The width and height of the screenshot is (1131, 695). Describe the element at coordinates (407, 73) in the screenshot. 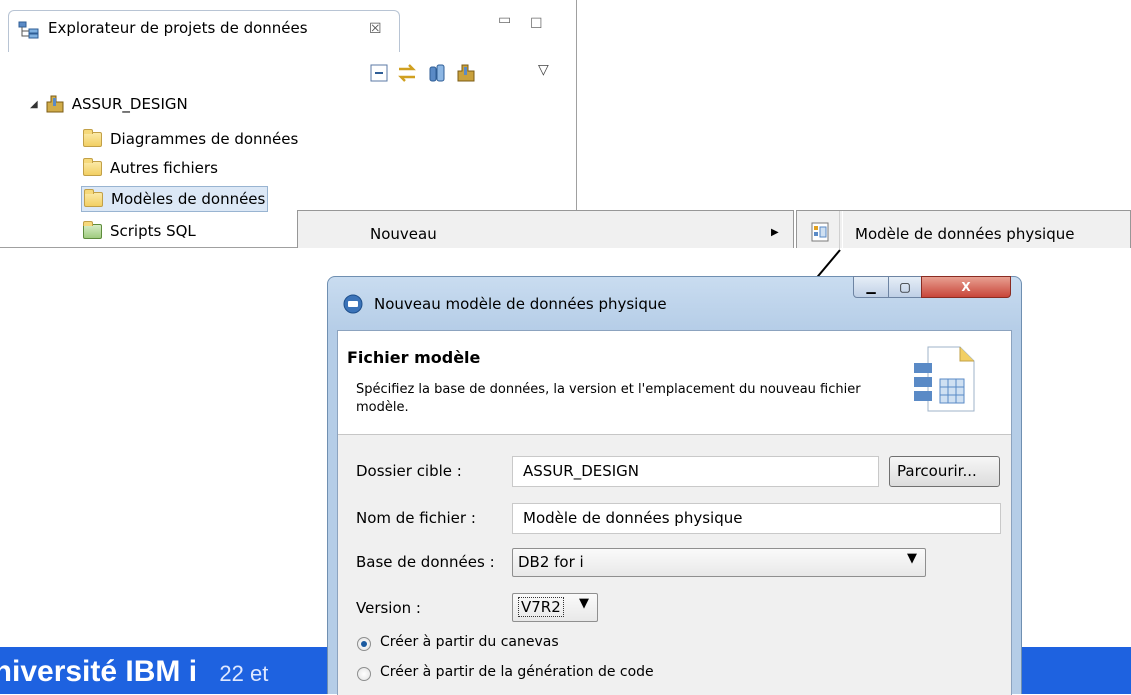

I see `link-with-editor-icon` at that location.